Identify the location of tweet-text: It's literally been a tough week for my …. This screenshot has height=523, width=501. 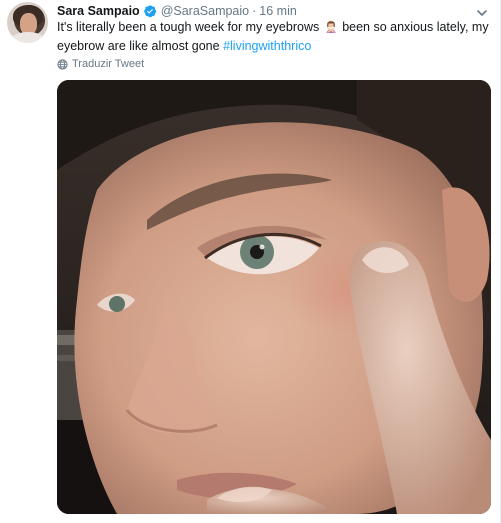
(273, 37).